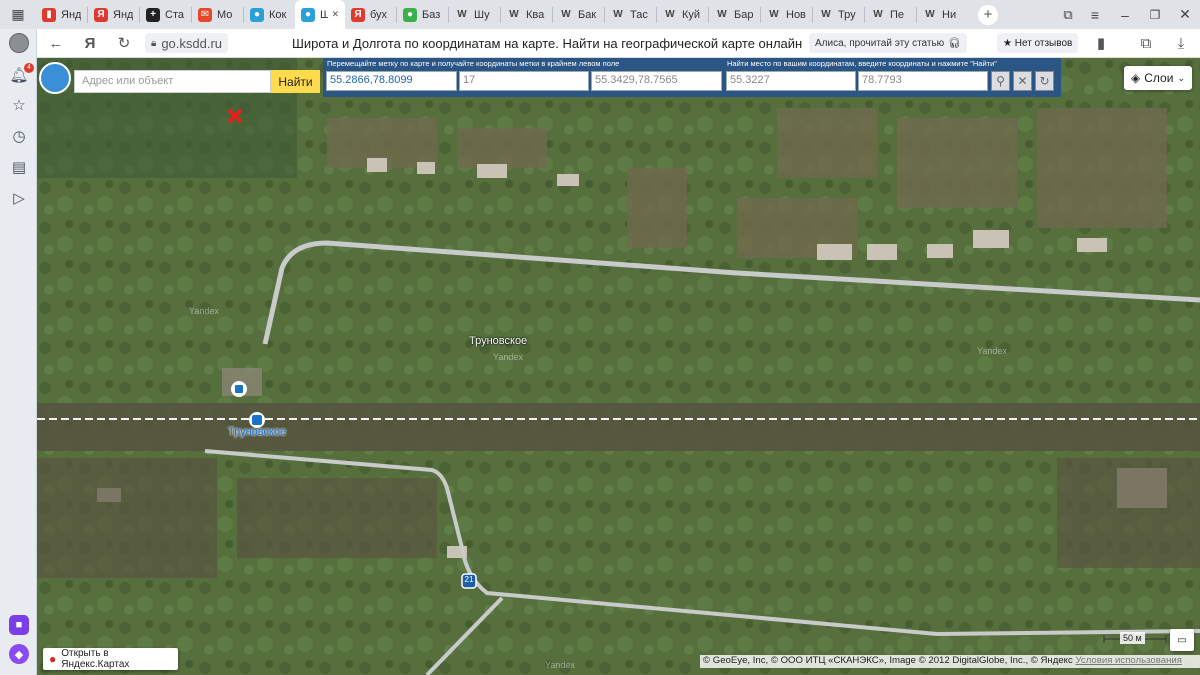  Describe the element at coordinates (19, 198) in the screenshot. I see `play-icon: ▷` at that location.